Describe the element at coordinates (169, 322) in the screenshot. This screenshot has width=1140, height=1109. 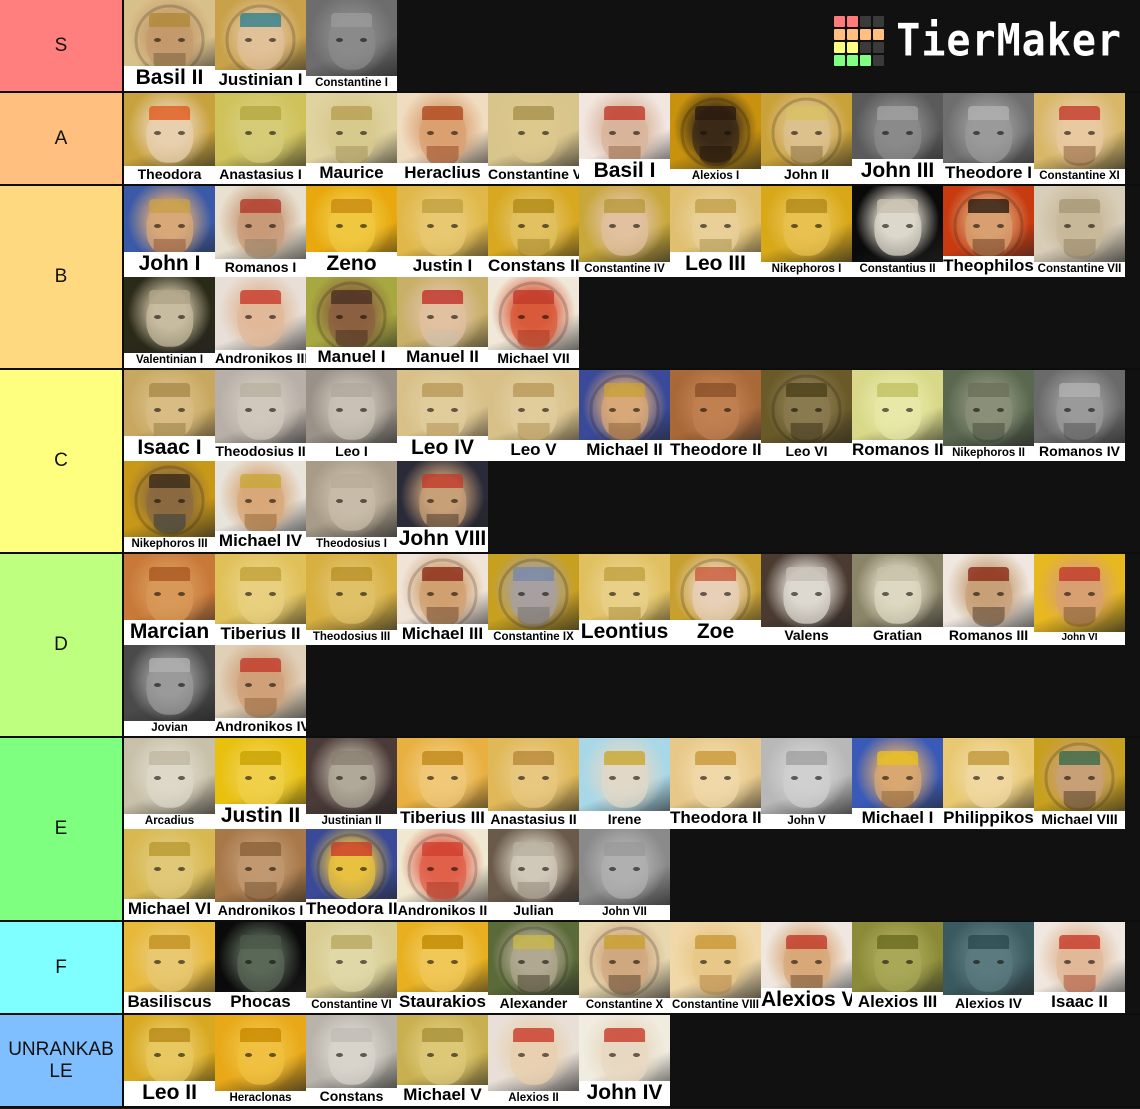
I see `tier-item: Valentinian I` at that location.